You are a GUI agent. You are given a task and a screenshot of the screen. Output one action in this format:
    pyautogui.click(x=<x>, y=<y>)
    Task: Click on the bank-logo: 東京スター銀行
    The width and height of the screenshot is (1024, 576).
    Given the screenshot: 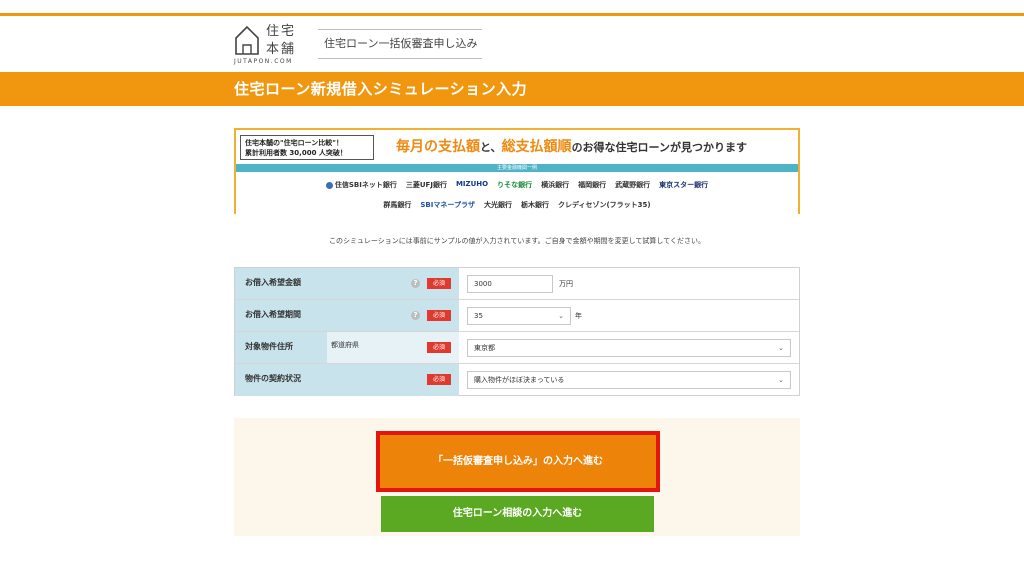 What is the action you would take?
    pyautogui.click(x=684, y=185)
    